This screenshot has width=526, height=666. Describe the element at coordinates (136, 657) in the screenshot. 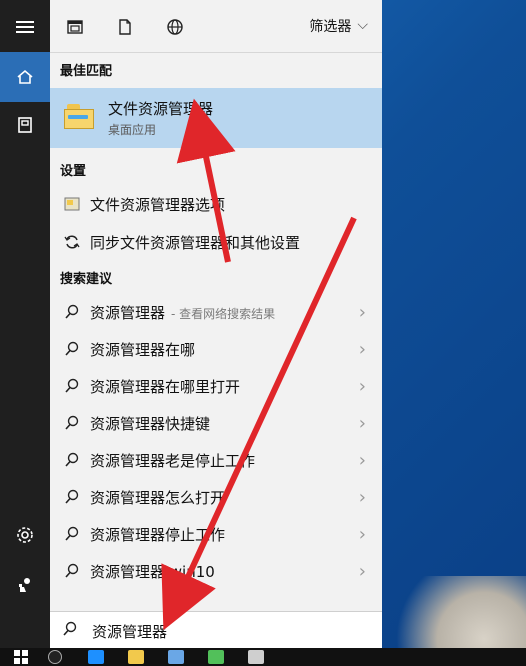

I see `file-explorer-taskbar-icon` at that location.